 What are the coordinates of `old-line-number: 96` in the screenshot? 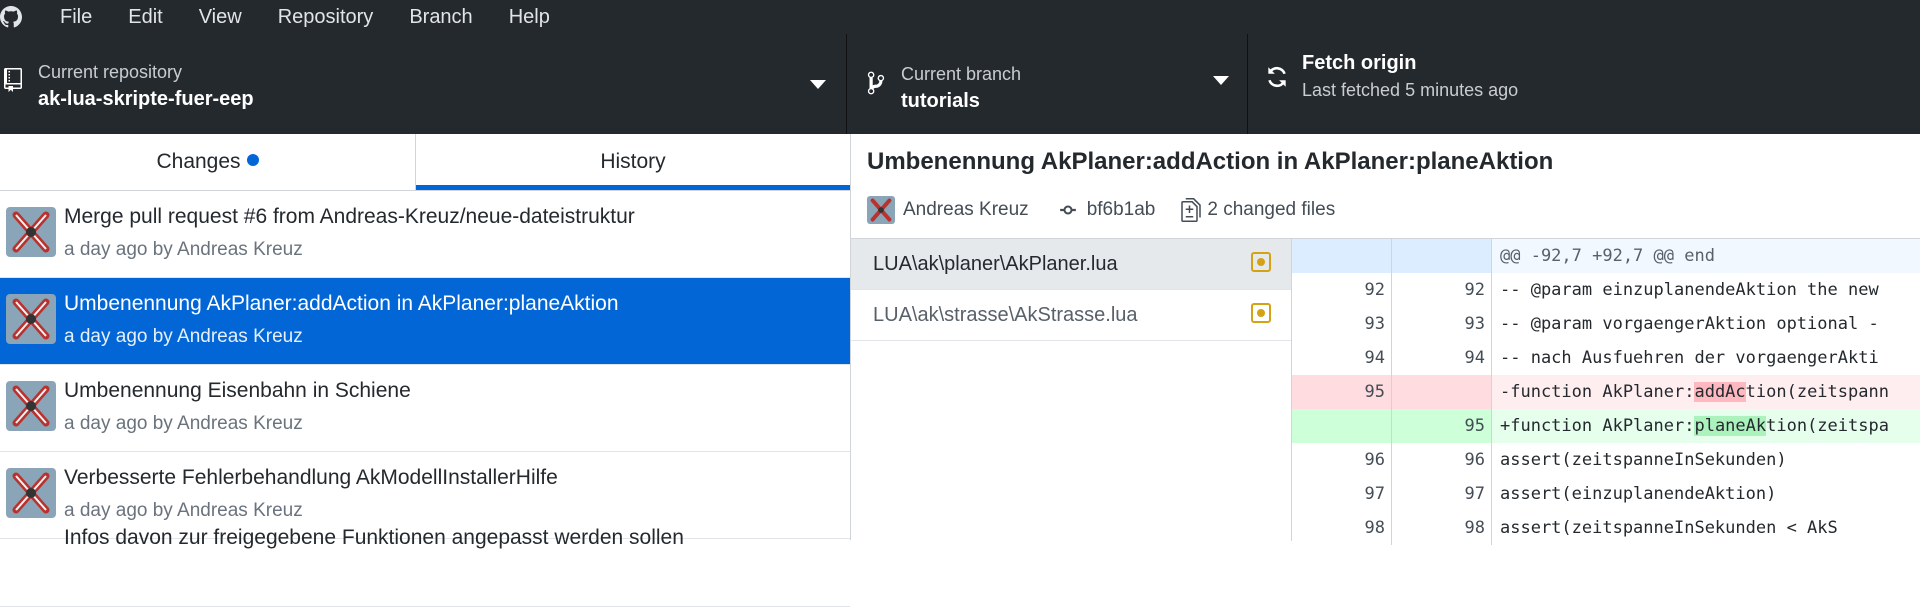 It's located at (1342, 460).